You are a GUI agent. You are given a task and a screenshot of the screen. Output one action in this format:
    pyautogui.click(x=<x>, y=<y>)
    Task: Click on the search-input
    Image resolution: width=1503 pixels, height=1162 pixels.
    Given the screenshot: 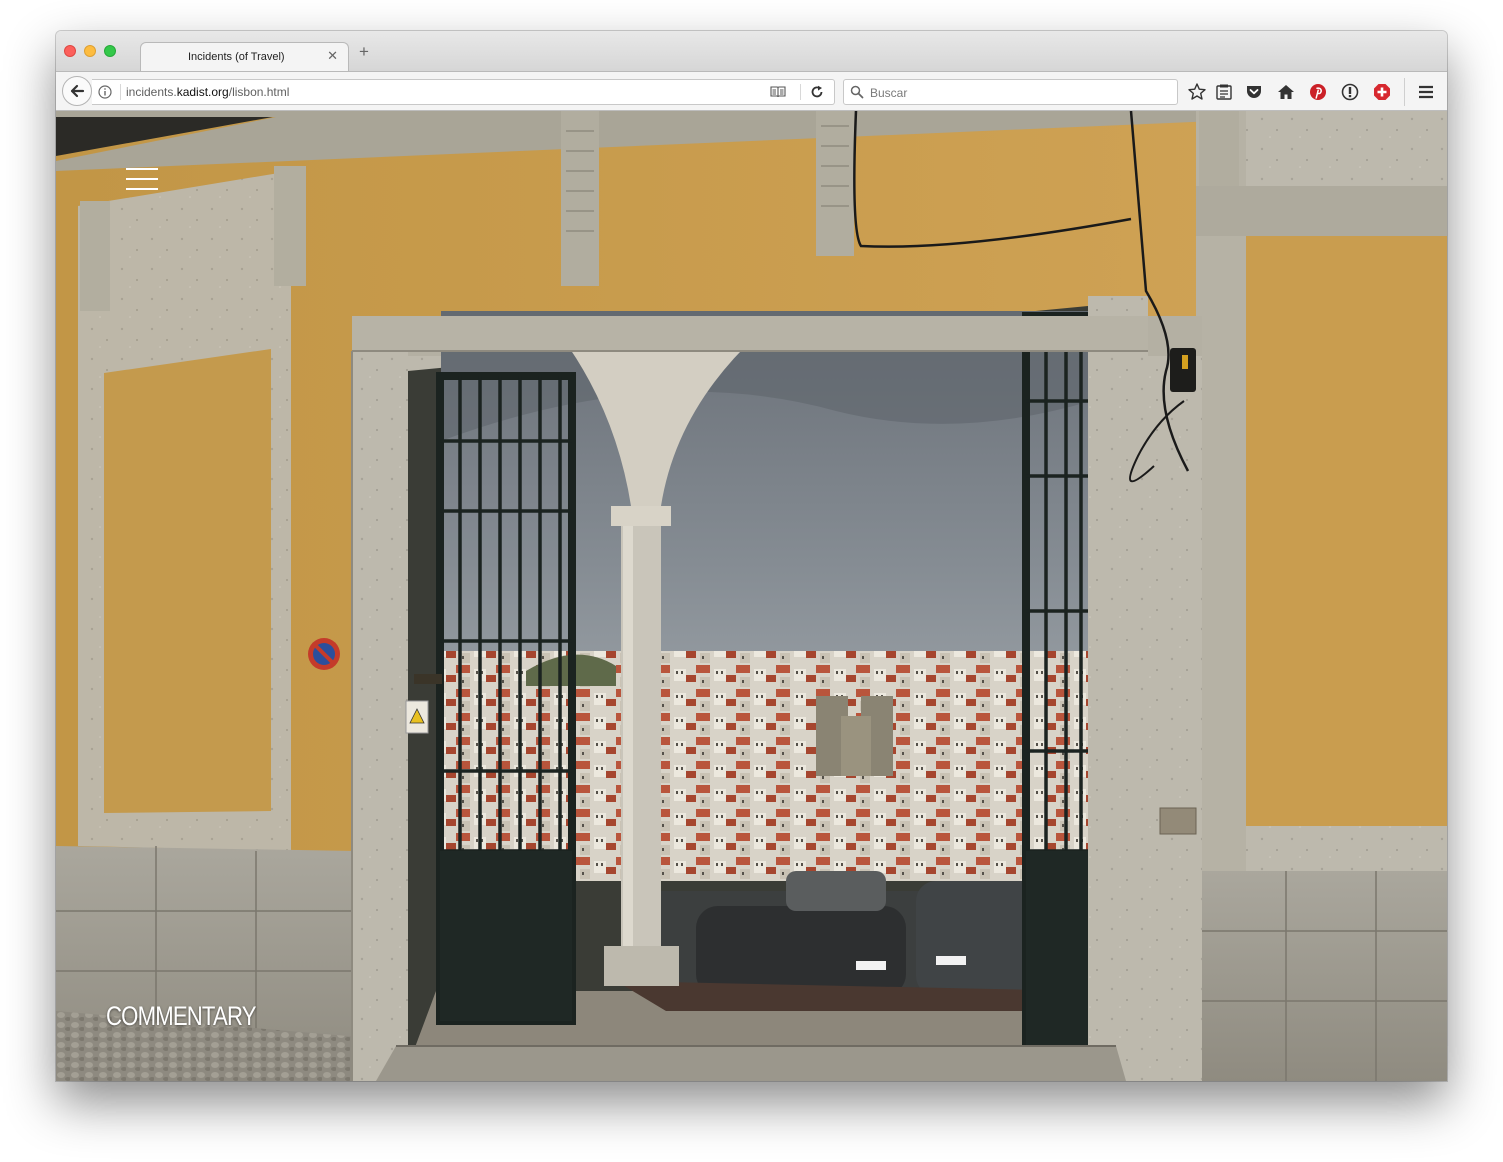 What is the action you would take?
    pyautogui.click(x=1020, y=93)
    